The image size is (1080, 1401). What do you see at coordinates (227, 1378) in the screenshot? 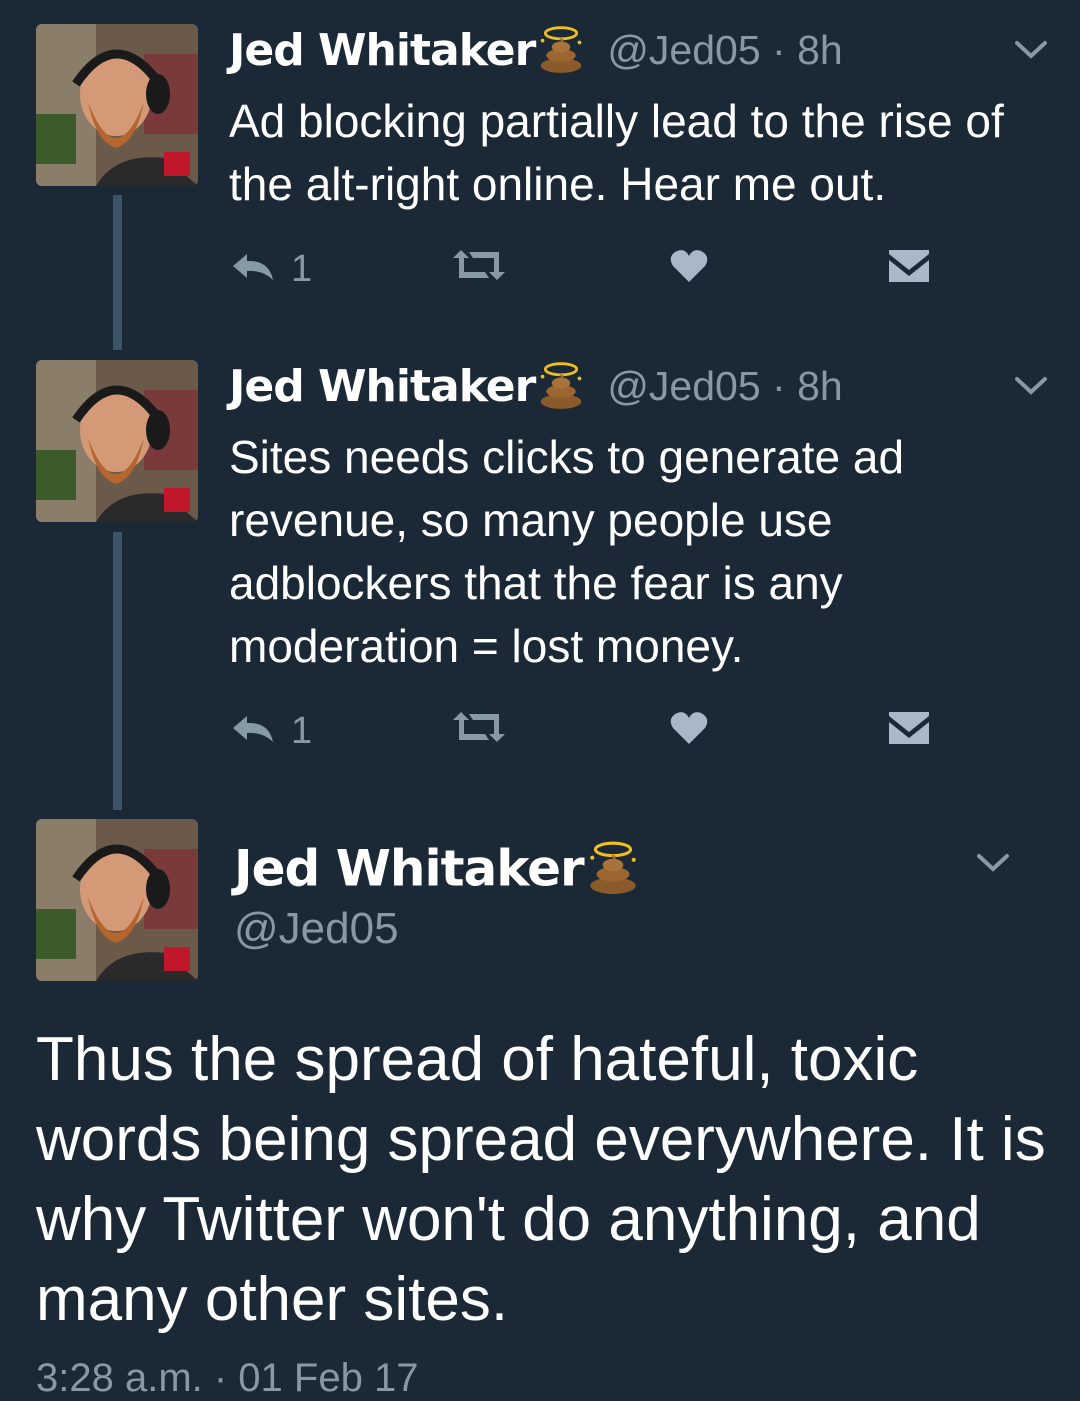
I see `tweet-timestamp: 3:28 a.m. · 01 Feb 17` at bounding box center [227, 1378].